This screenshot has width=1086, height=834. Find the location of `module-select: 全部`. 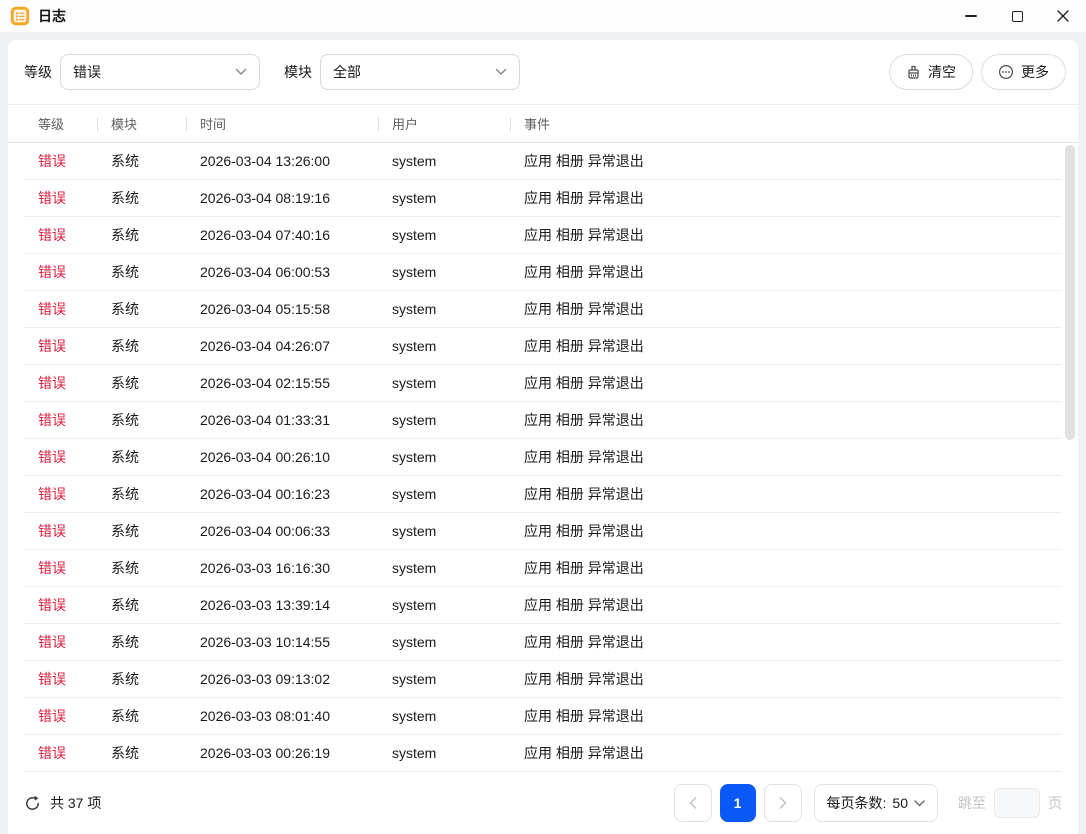

module-select: 全部 is located at coordinates (420, 72).